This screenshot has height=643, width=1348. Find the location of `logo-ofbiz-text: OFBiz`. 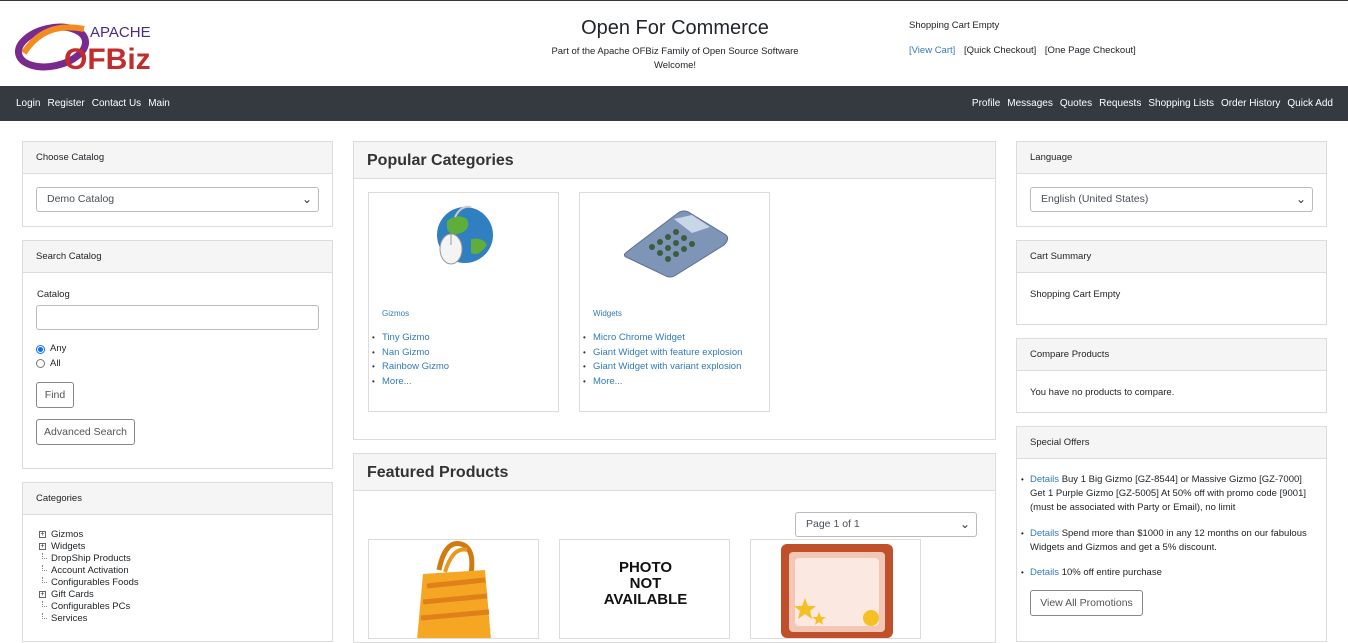

logo-ofbiz-text: OFBiz is located at coordinates (107, 58).